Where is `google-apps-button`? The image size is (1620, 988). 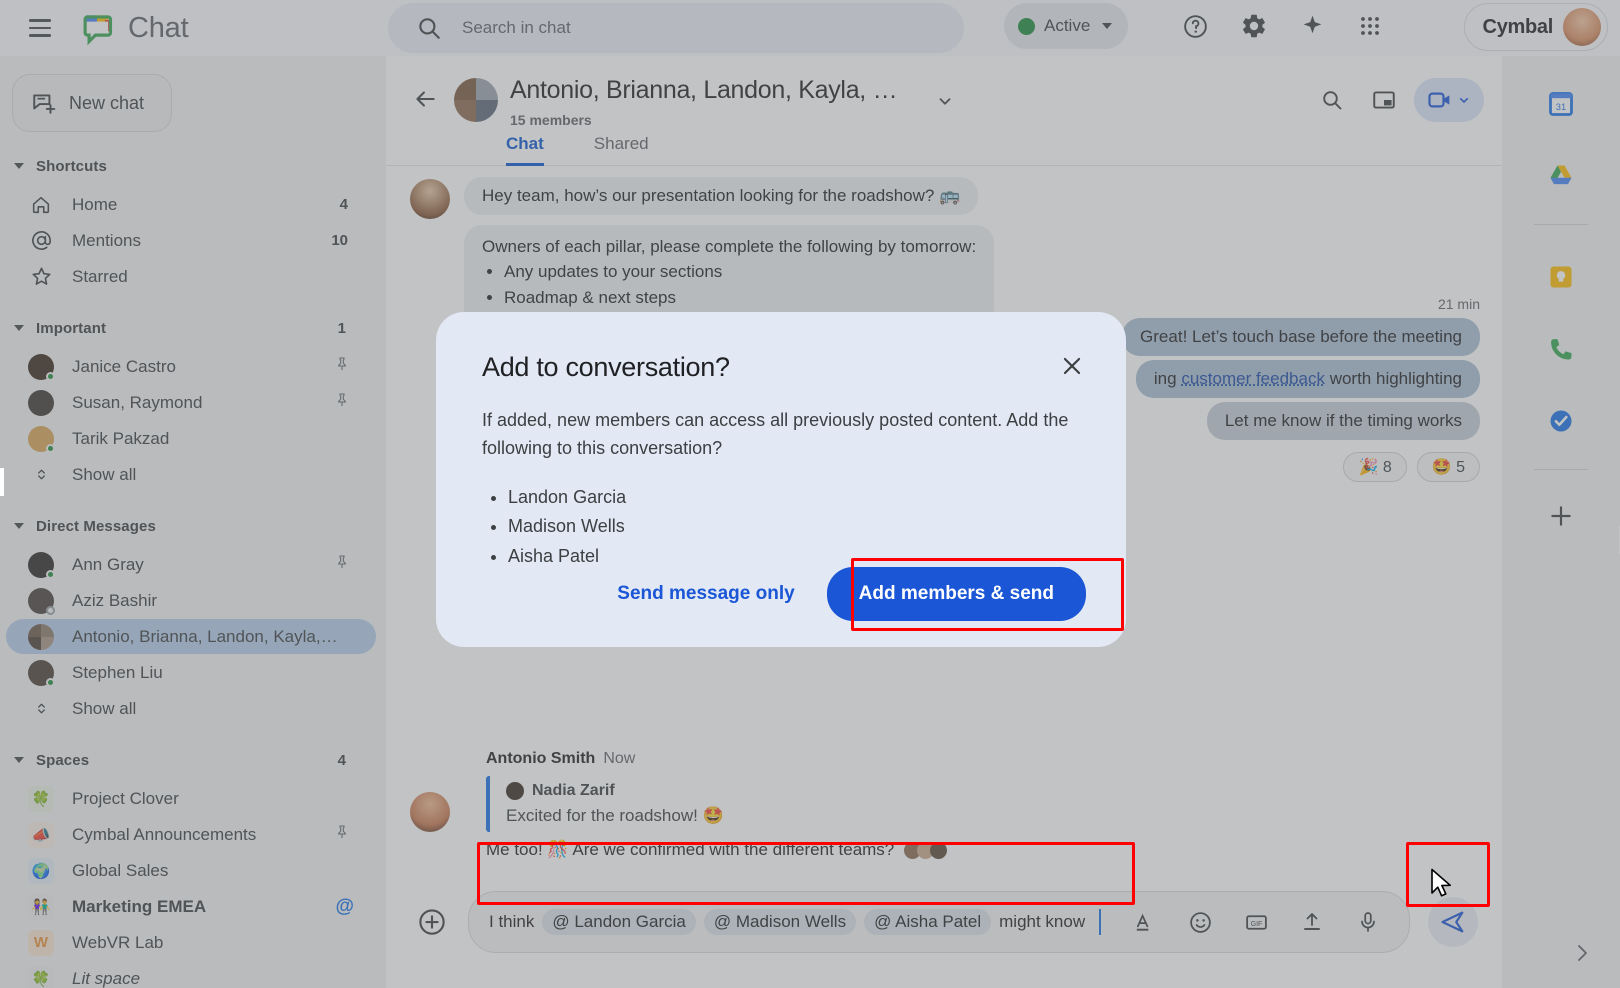 google-apps-button is located at coordinates (1370, 26).